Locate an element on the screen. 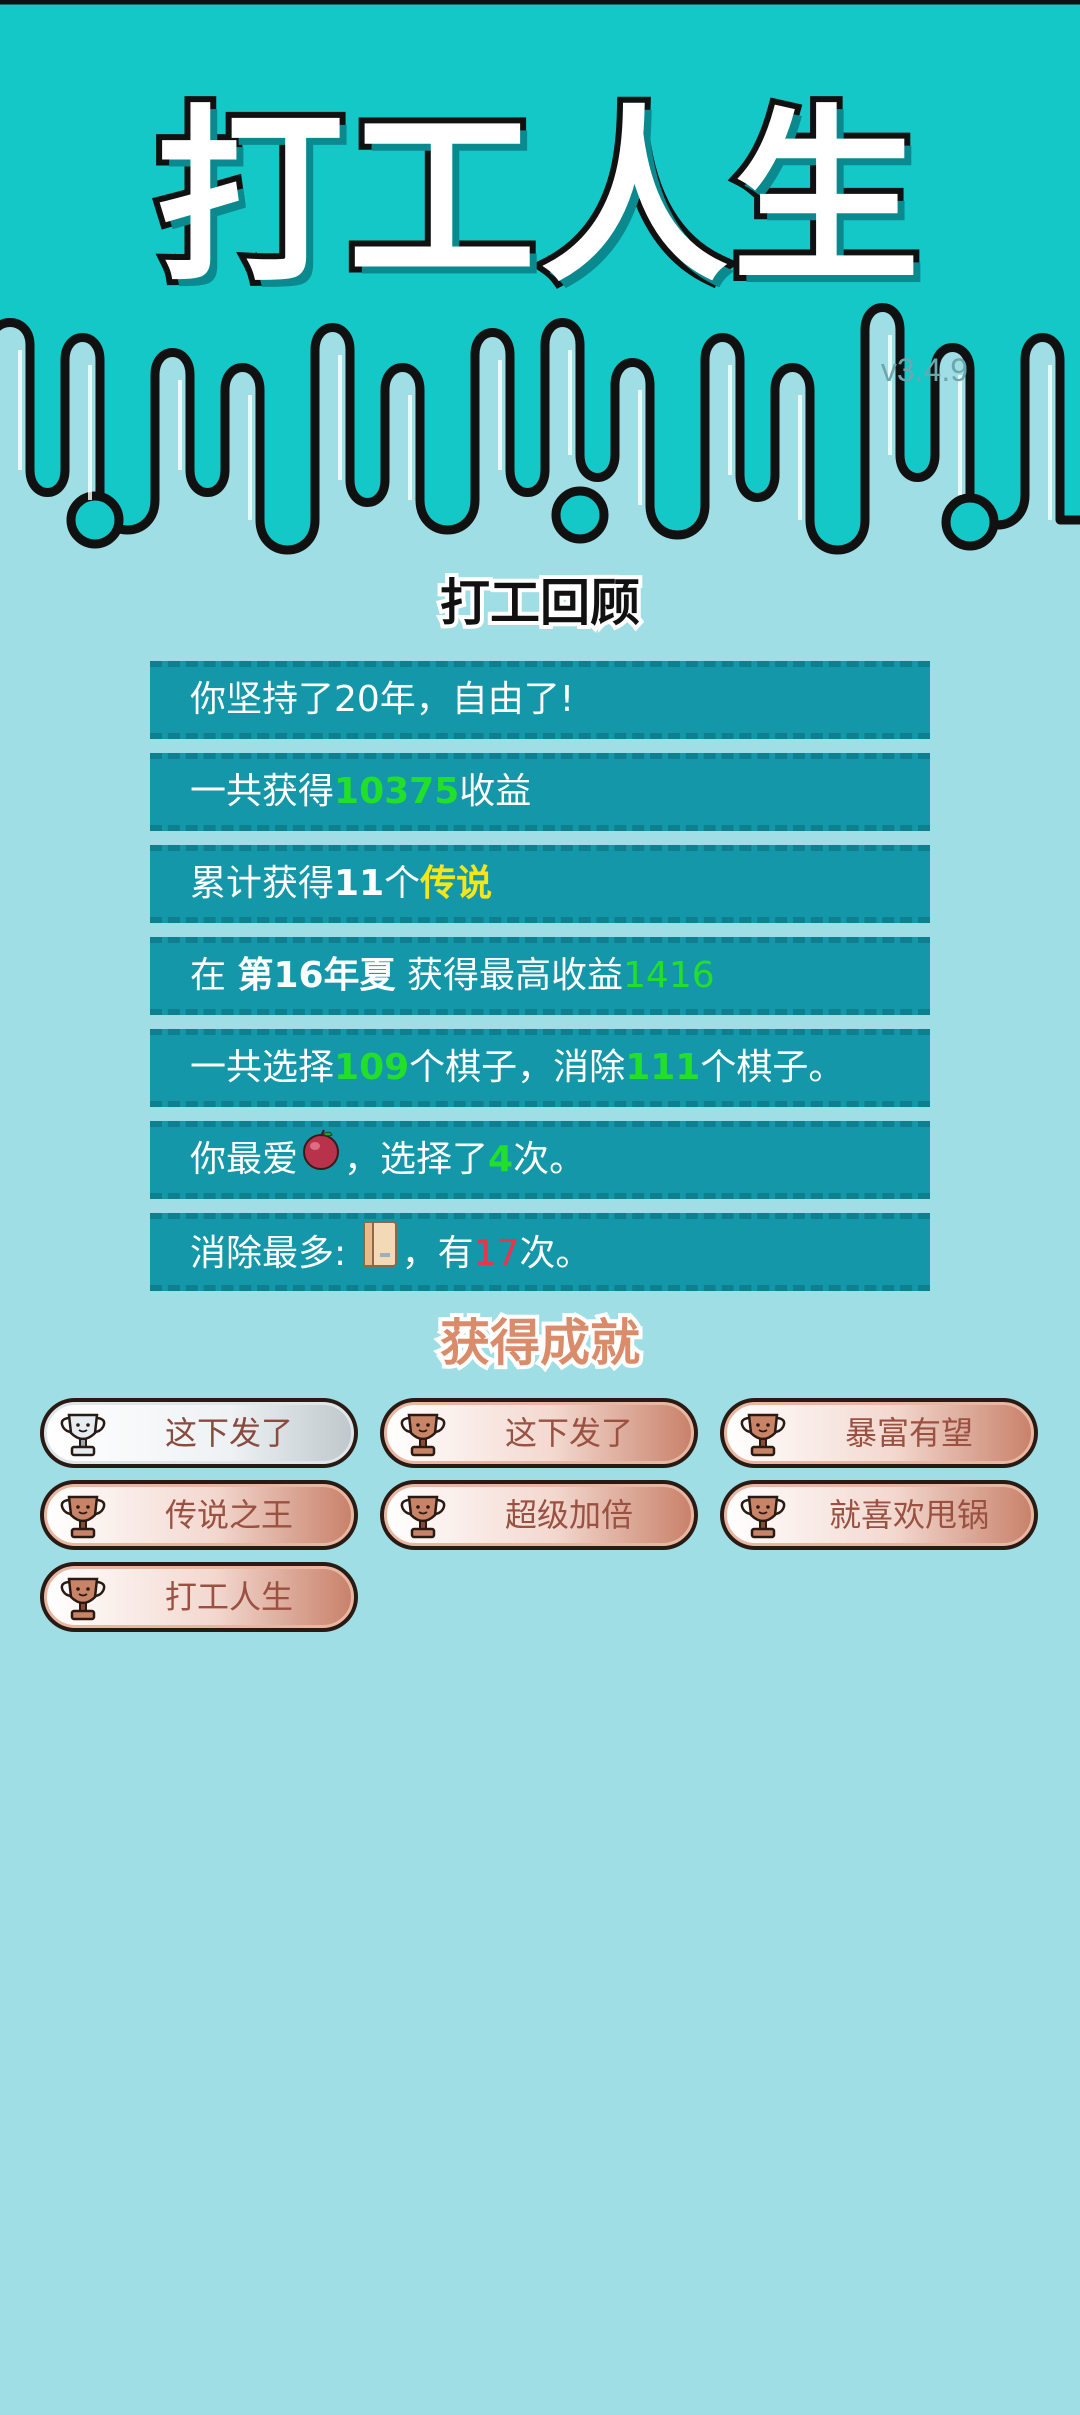 Image resolution: width=1080 pixels, height=2415 pixels. review-text: 个棋子。 is located at coordinates (772, 1067).